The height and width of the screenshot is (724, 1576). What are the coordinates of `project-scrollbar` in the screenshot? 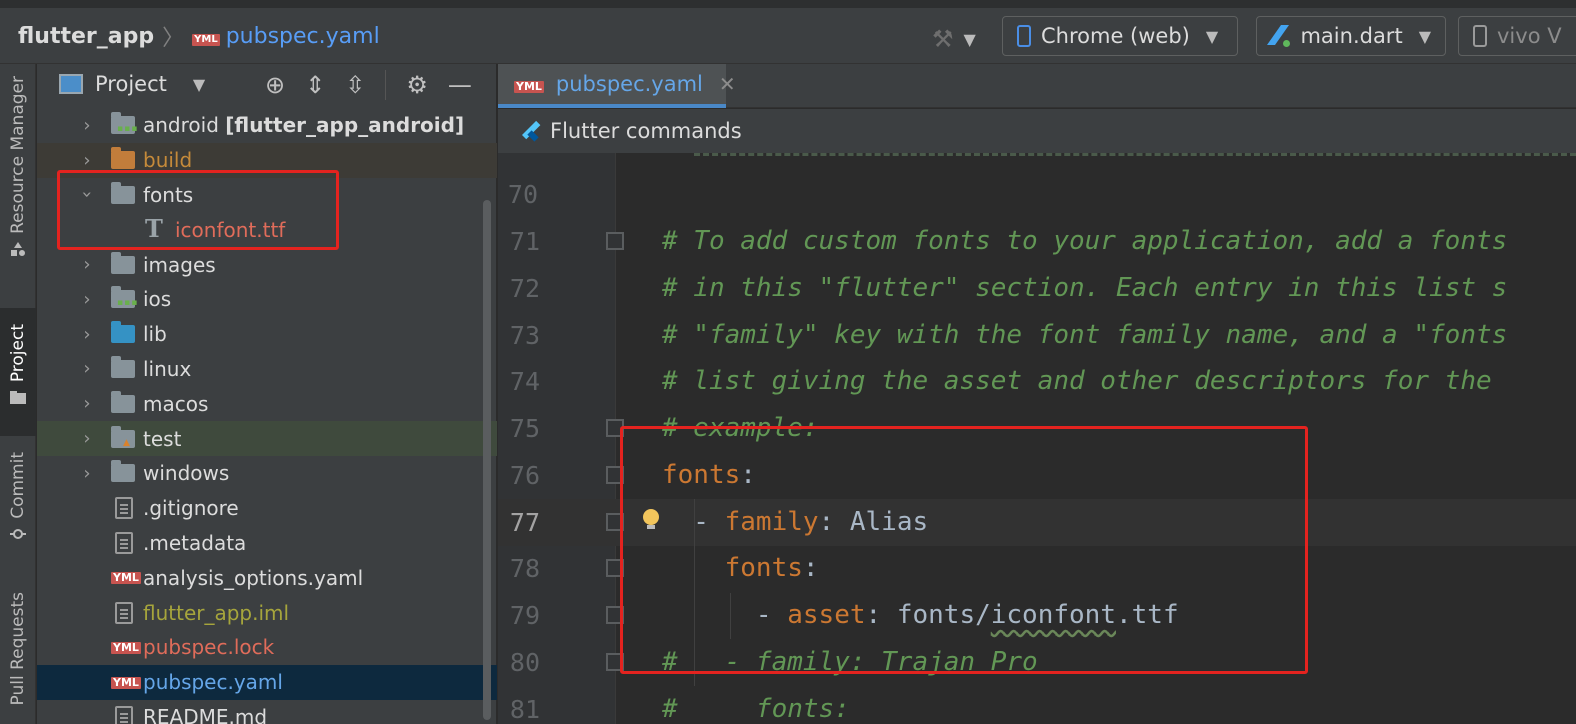 It's located at (487, 460).